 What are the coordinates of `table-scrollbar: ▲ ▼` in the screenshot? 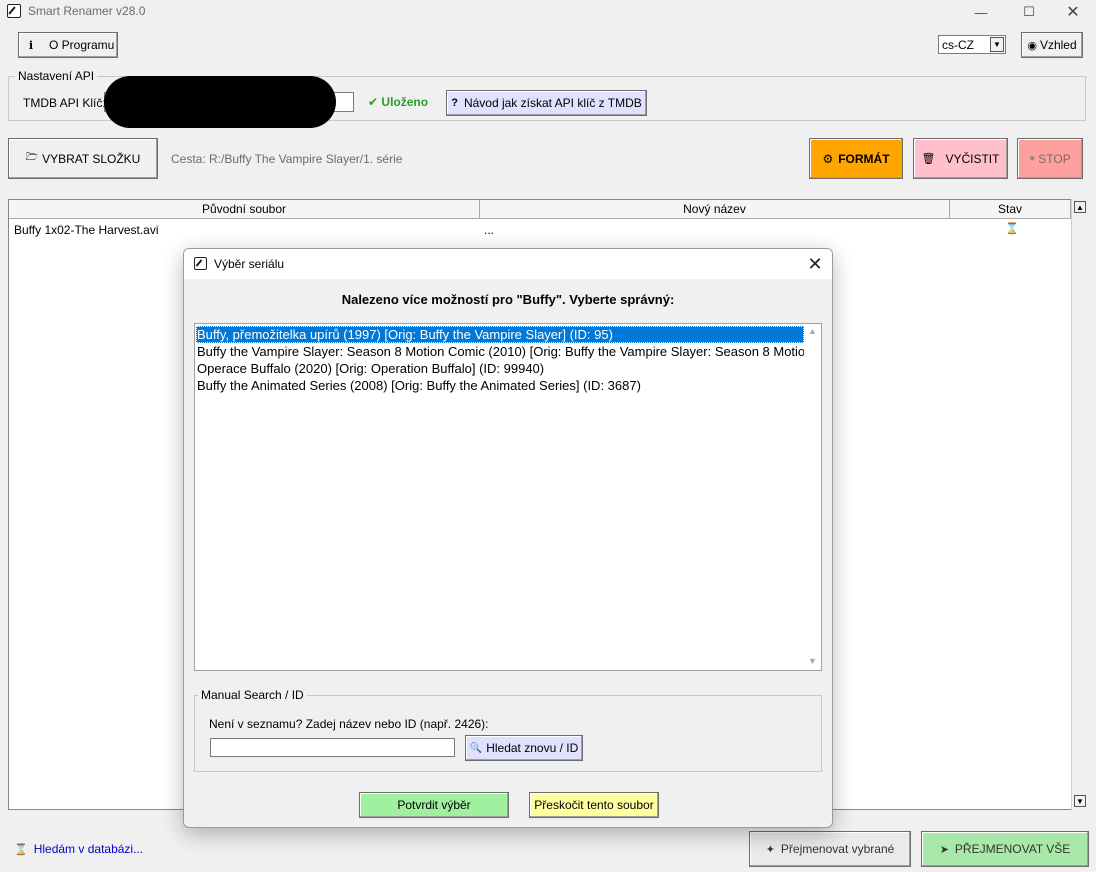 It's located at (1079, 504).